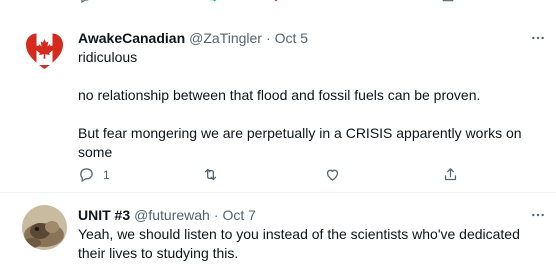 The width and height of the screenshot is (556, 267). What do you see at coordinates (103, 2) in the screenshot?
I see `previous-reply-count: 5` at bounding box center [103, 2].